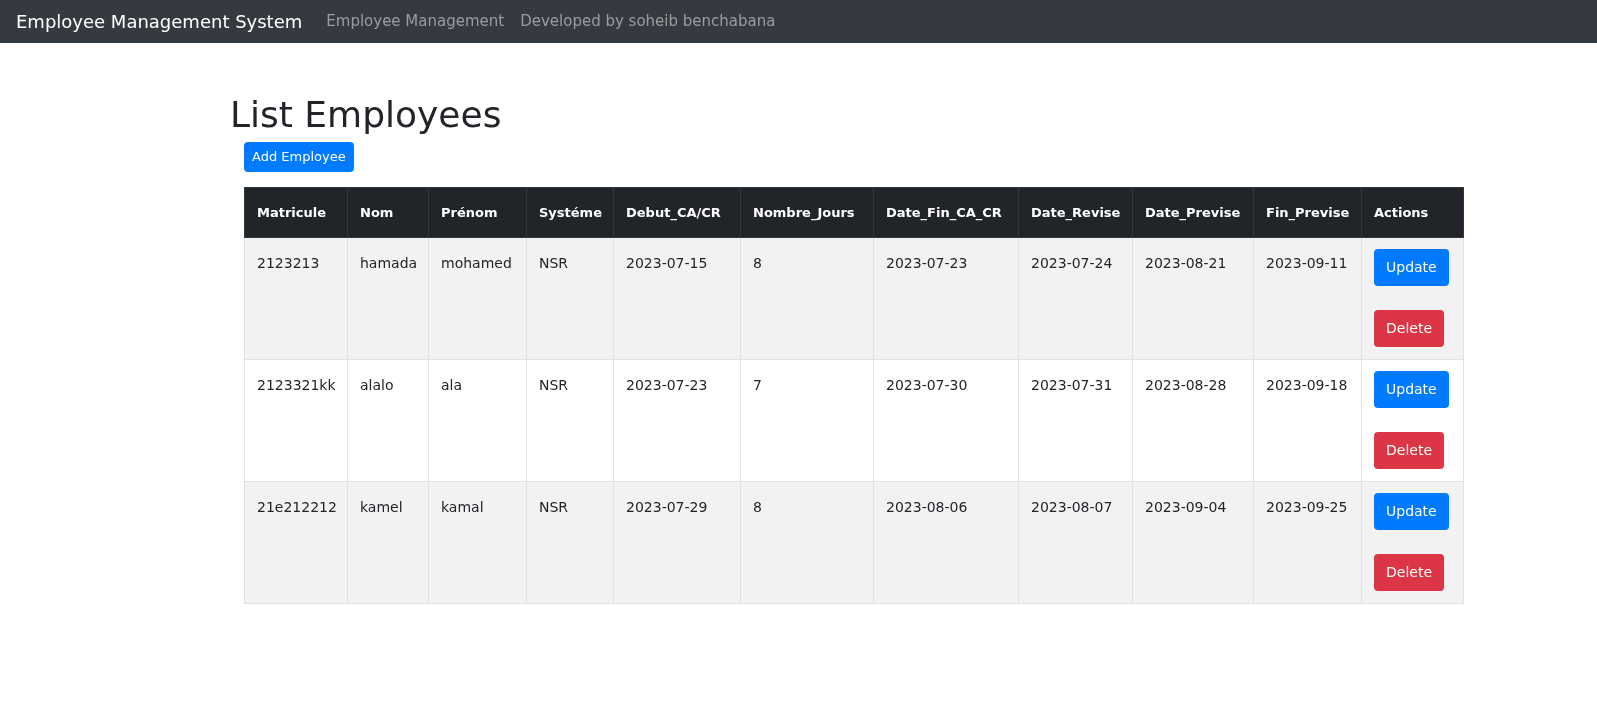 The width and height of the screenshot is (1597, 718). I want to click on column-header: Debut_CA/CR, so click(677, 212).